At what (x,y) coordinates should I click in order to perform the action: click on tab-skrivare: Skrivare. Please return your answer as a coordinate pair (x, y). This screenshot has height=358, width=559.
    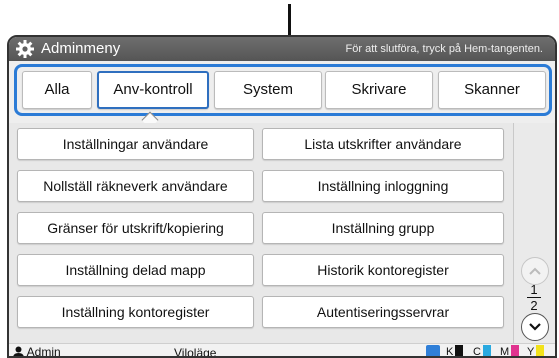
    Looking at the image, I should click on (379, 90).